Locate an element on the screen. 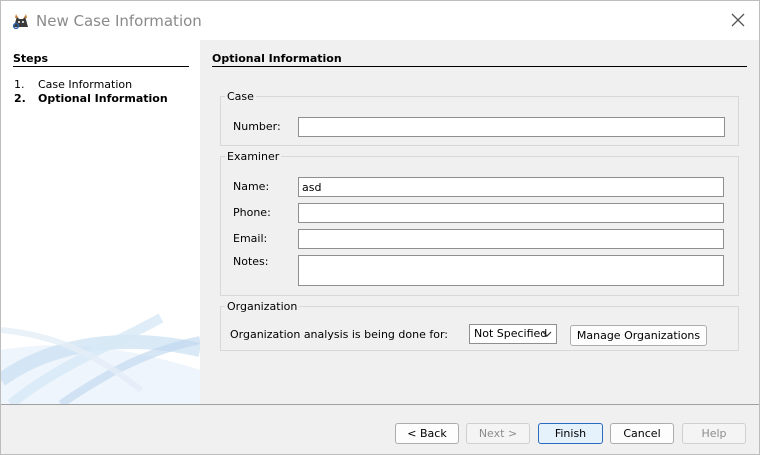  close-icon is located at coordinates (738, 20).